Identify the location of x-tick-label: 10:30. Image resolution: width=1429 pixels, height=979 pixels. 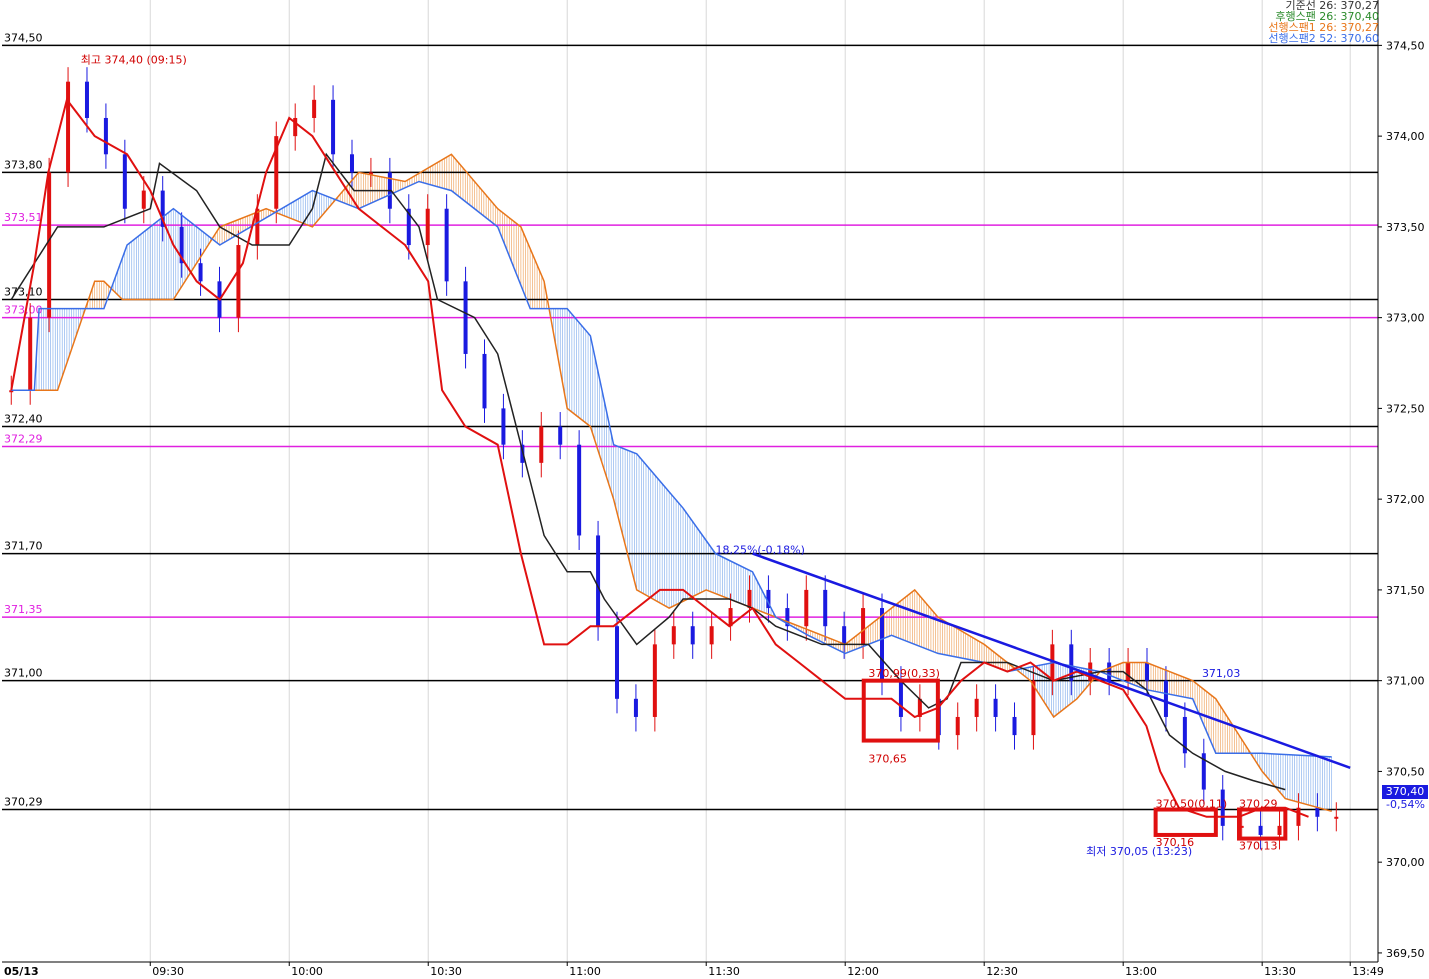
(446, 971).